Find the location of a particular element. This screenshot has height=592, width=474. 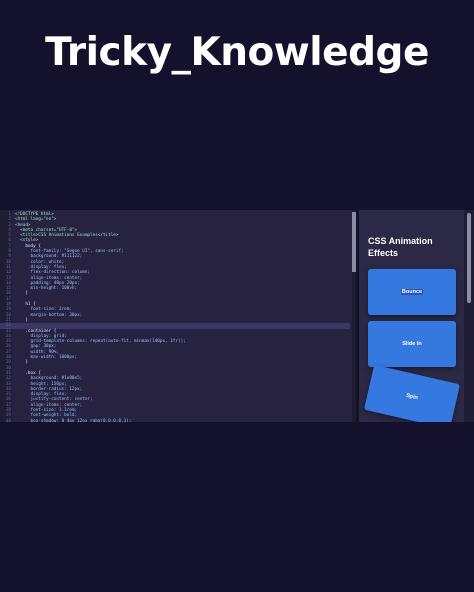

bounce-label: Bounce is located at coordinates (412, 292).